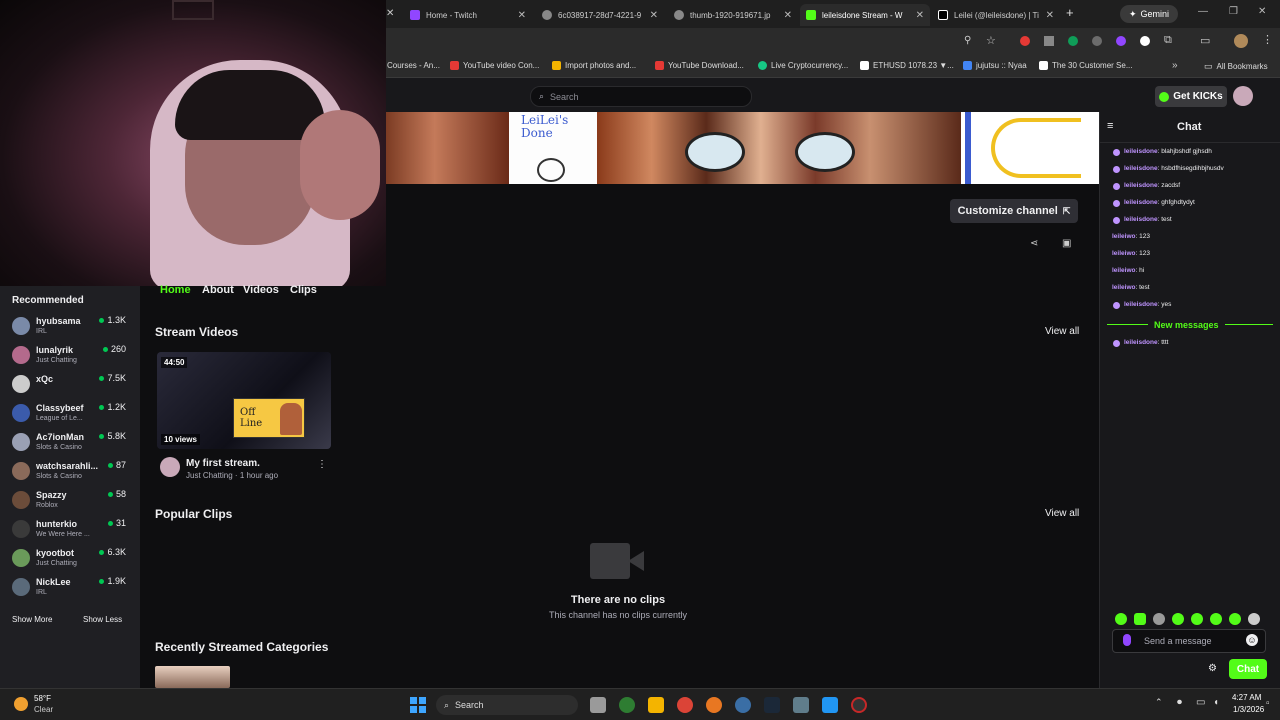 Image resolution: width=1280 pixels, height=720 pixels. Describe the element at coordinates (1203, 11) in the screenshot. I see `minimize-icon: —` at that location.